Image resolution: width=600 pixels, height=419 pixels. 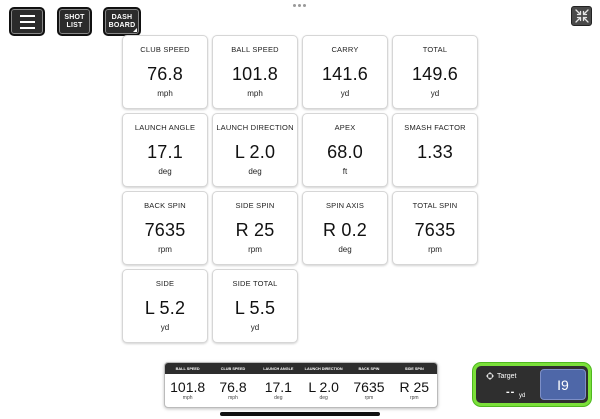 I want to click on metric-label: LAUNCH DIRECTION, so click(x=255, y=127).